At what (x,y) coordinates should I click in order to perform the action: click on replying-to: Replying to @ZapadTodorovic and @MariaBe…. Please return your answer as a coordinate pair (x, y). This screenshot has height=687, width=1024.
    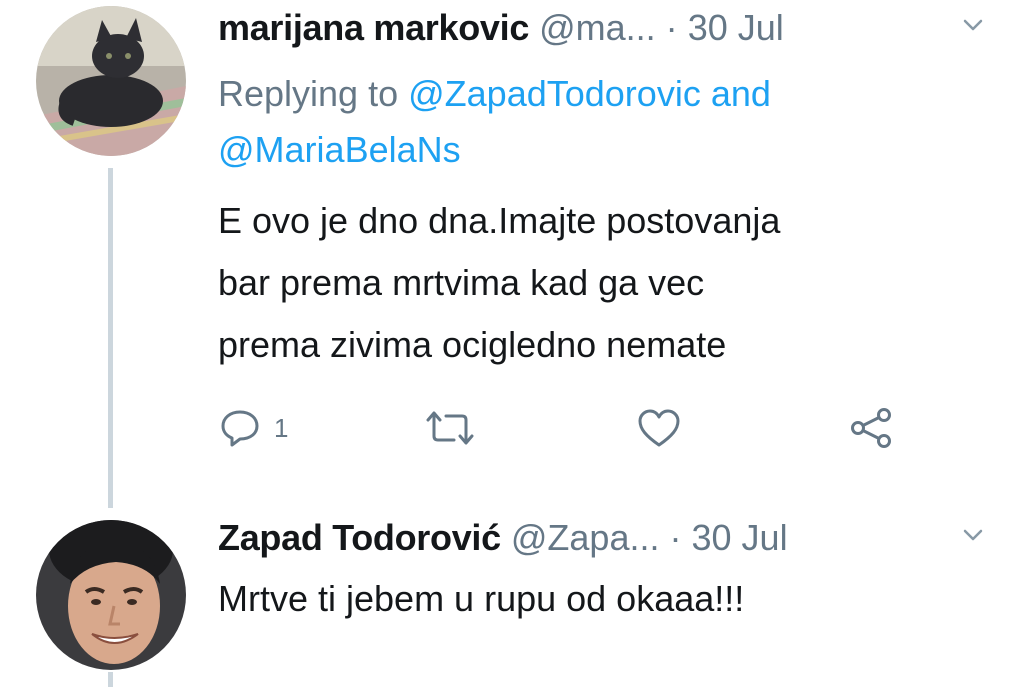
    Looking at the image, I should click on (494, 122).